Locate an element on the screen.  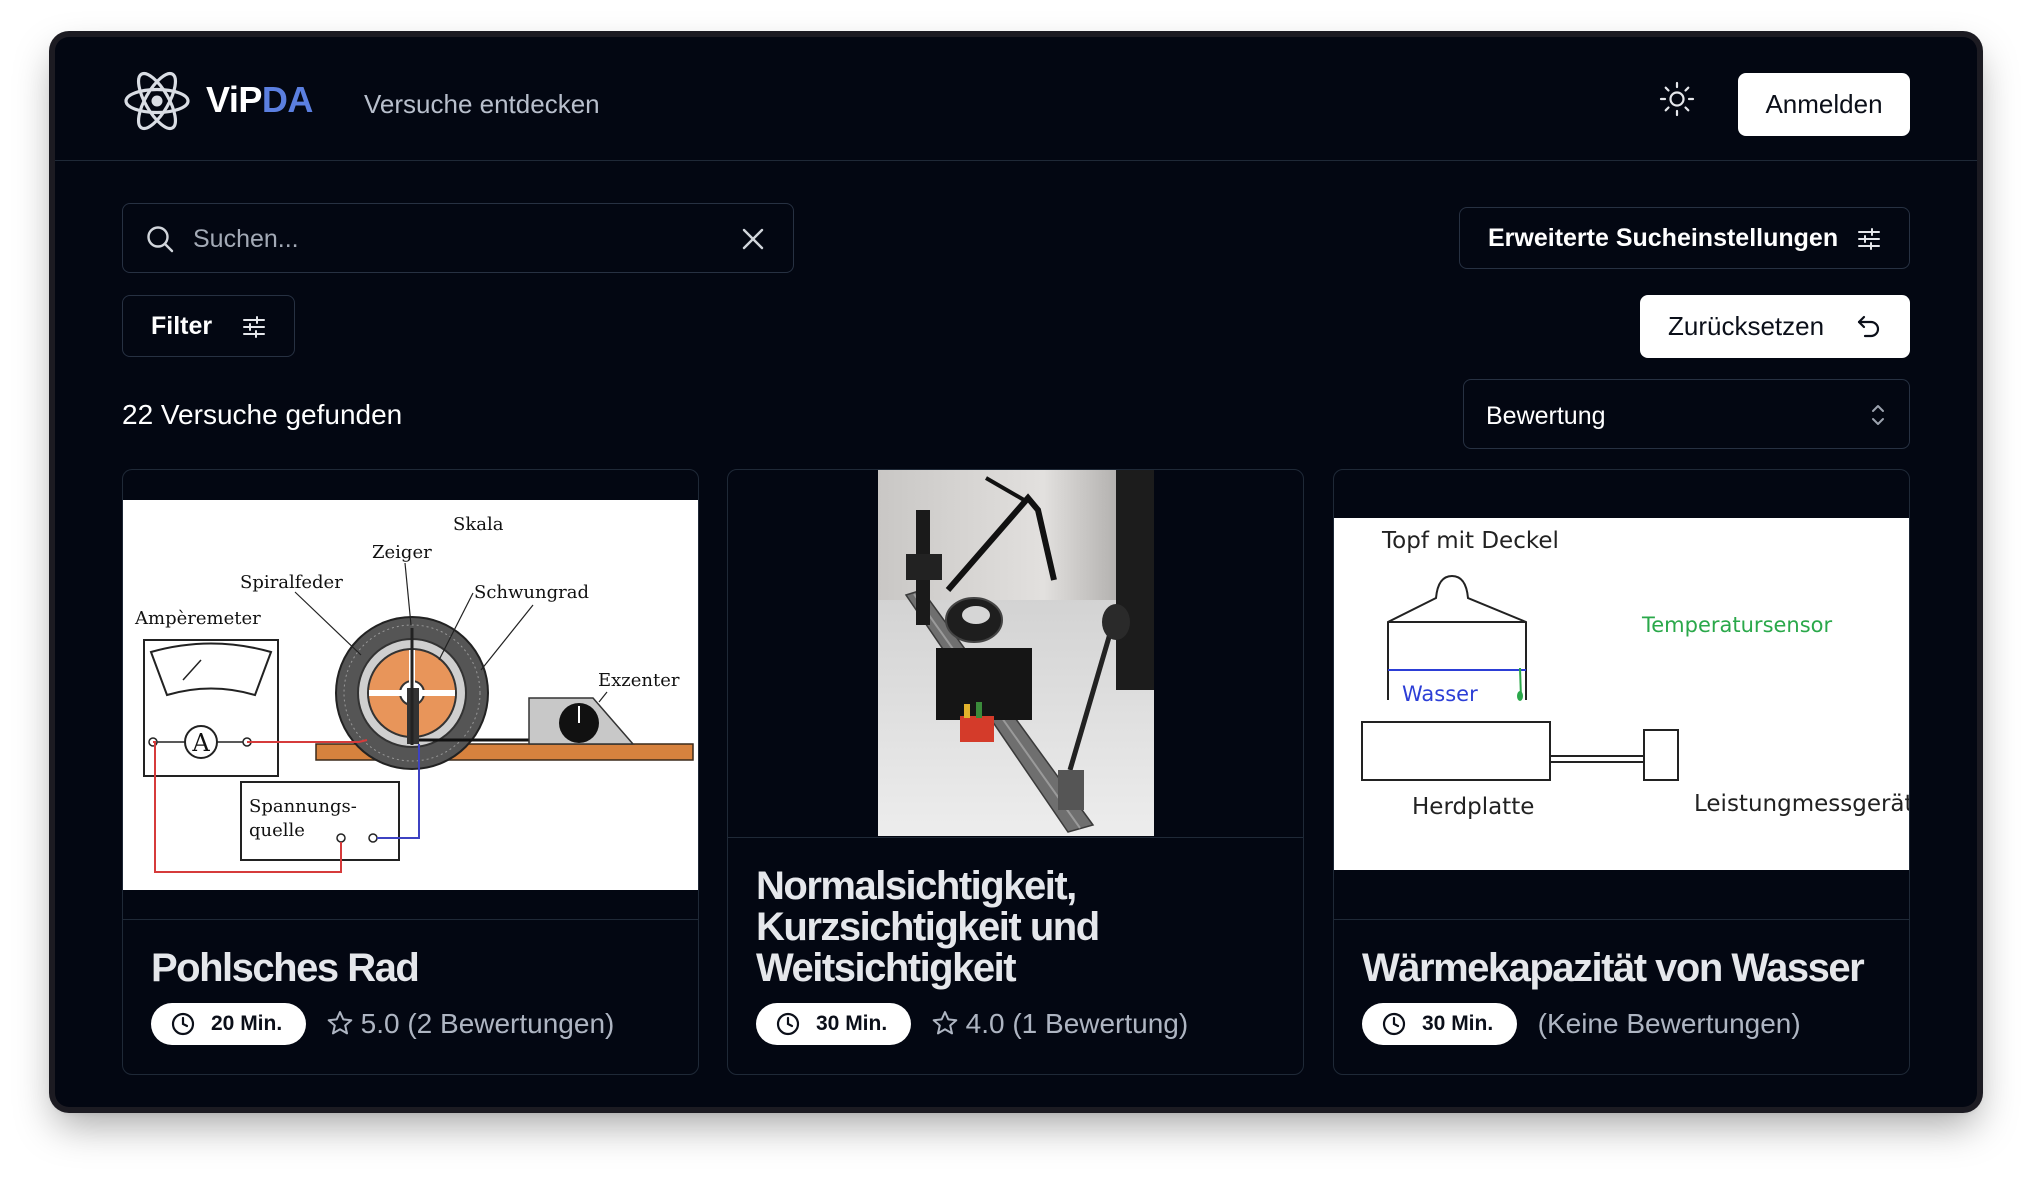
atom-logo-icon is located at coordinates (157, 101).